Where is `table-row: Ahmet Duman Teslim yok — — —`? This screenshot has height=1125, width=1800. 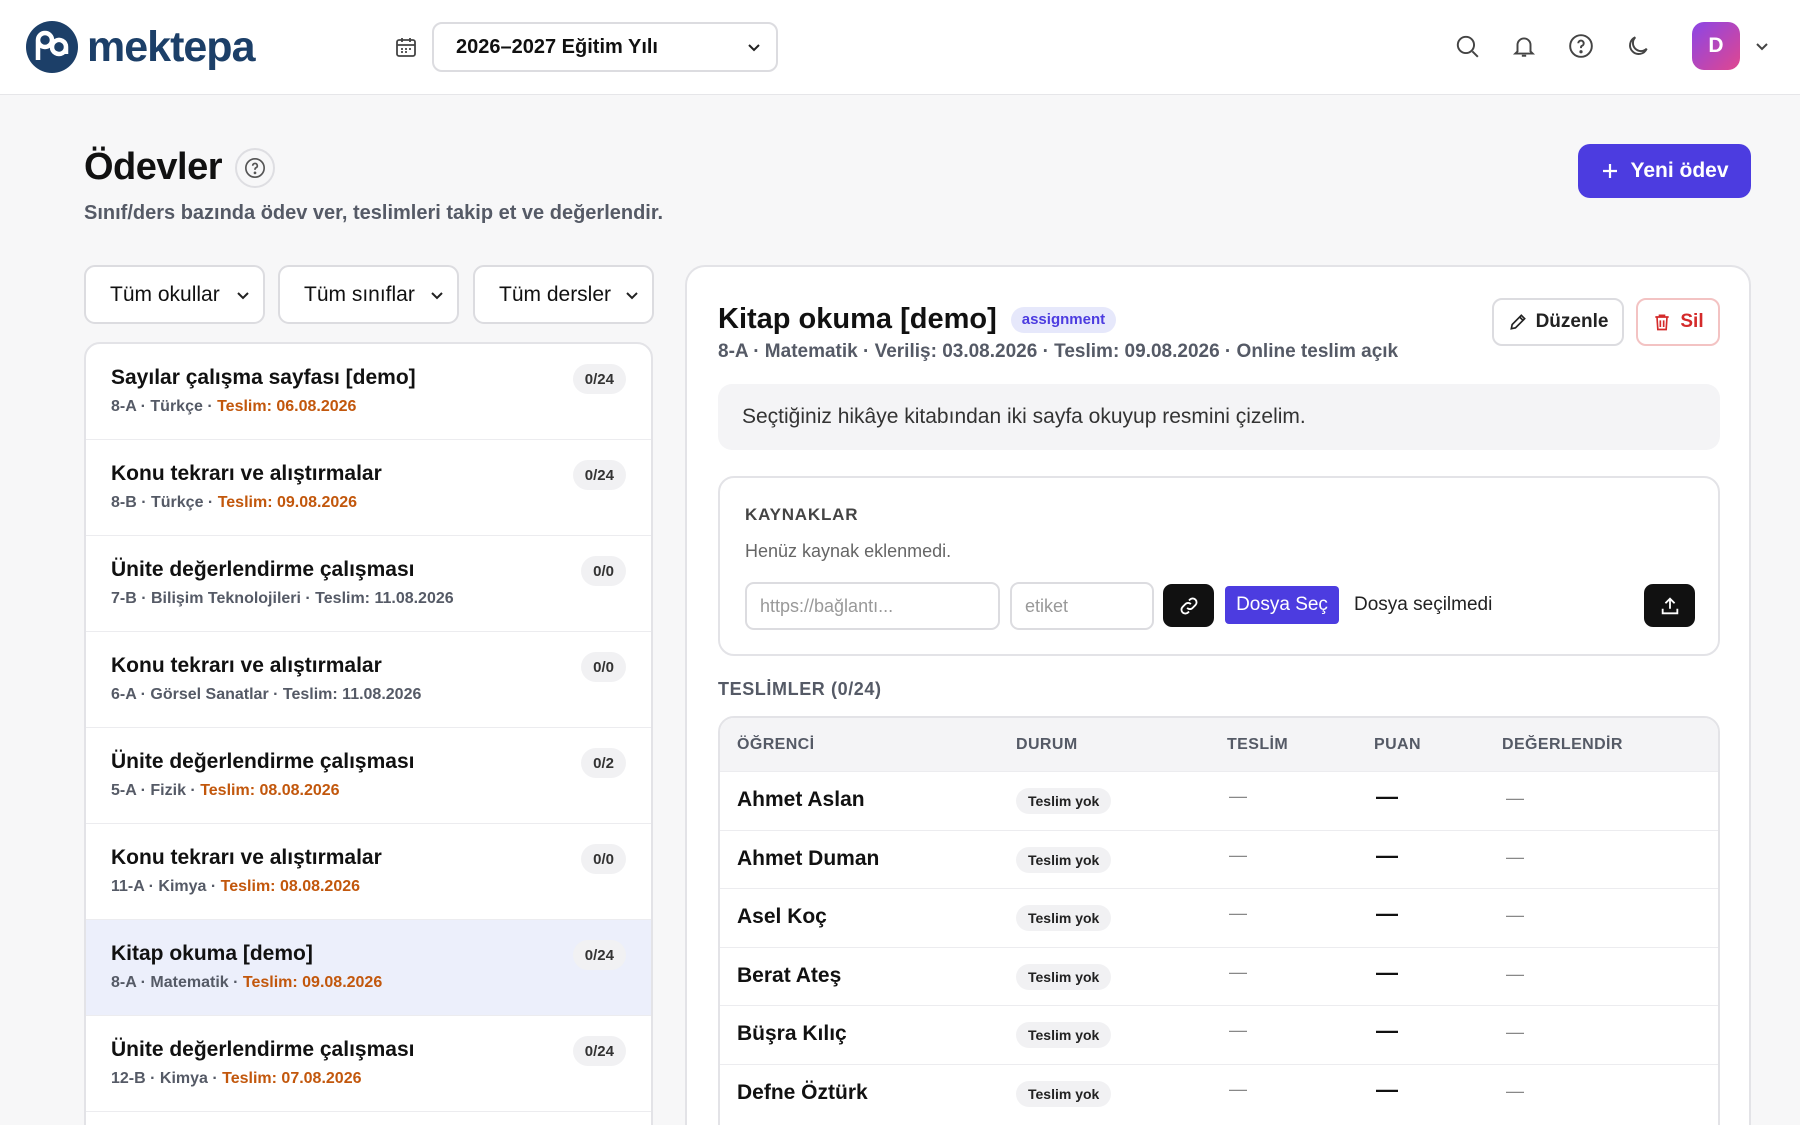 table-row: Ahmet Duman Teslim yok — — — is located at coordinates (1219, 859).